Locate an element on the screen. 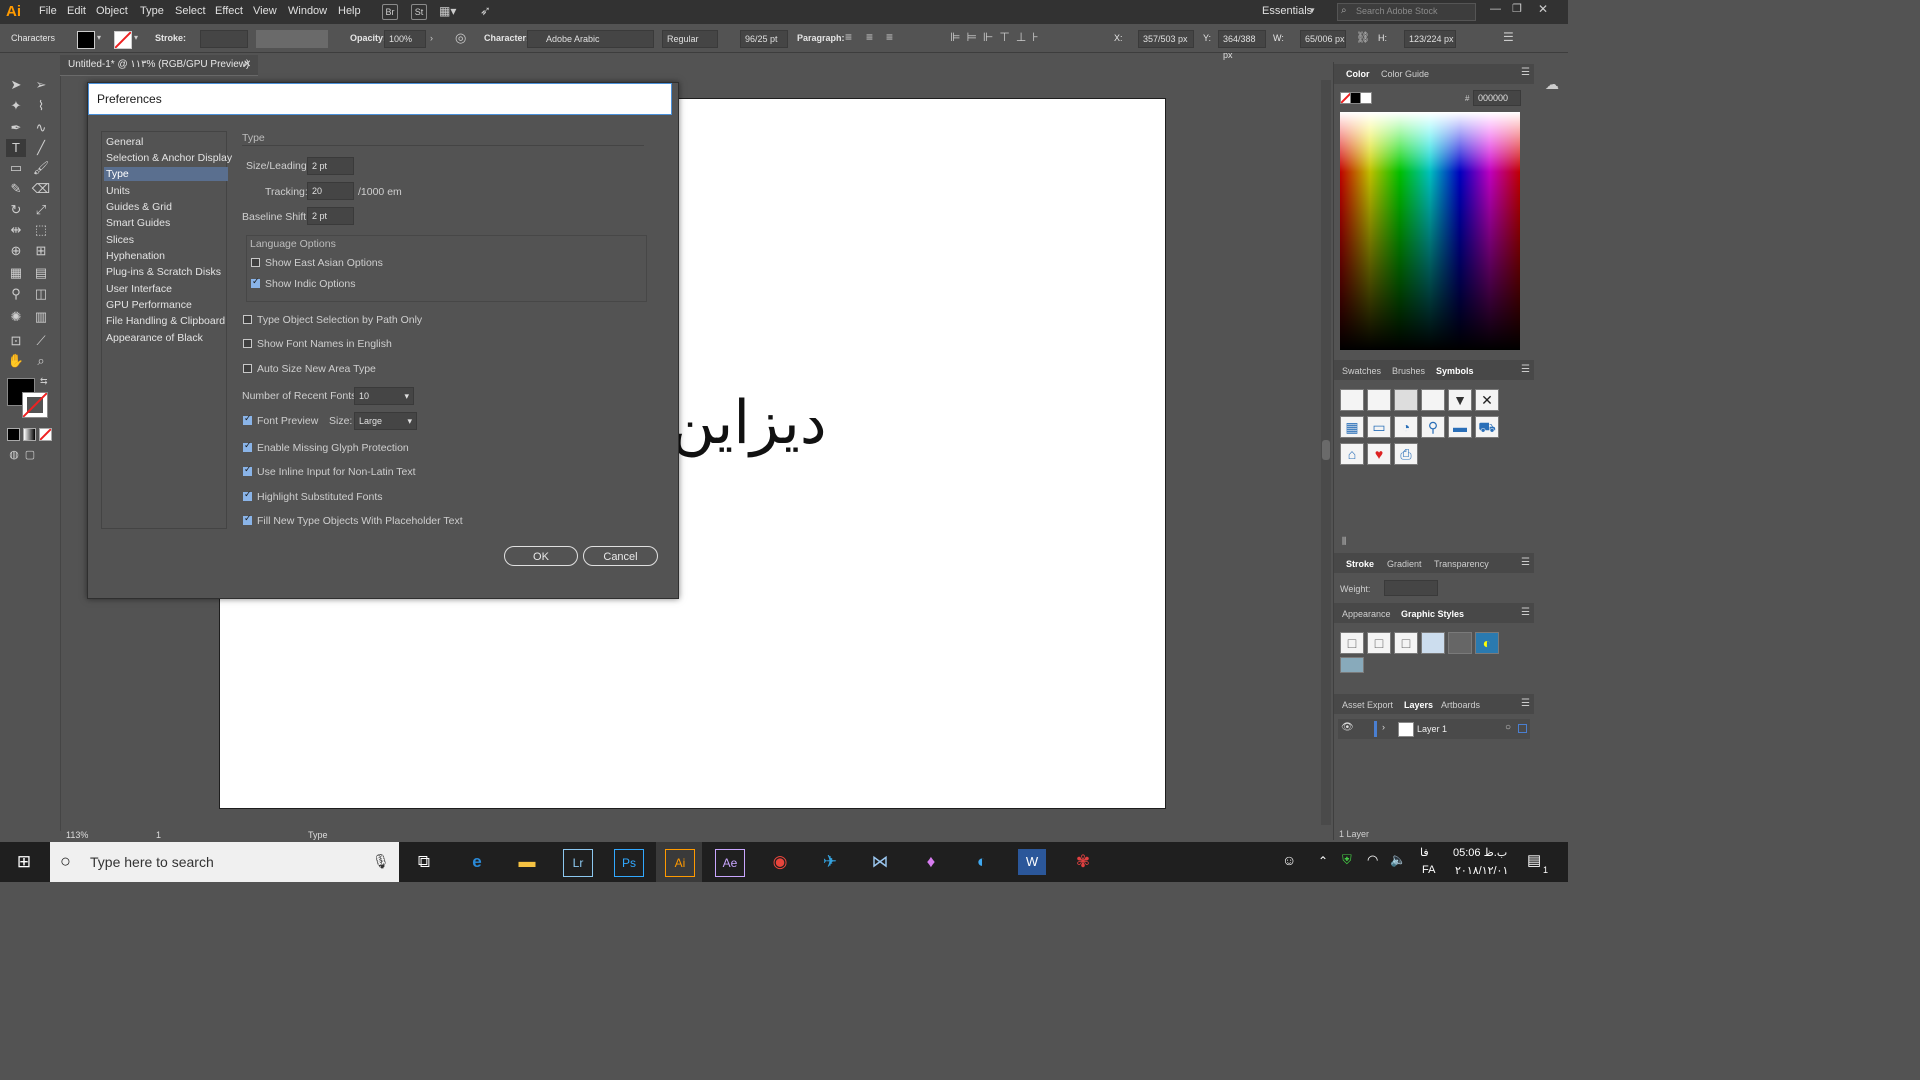 The image size is (1920, 1080). stock-button: St is located at coordinates (419, 12).